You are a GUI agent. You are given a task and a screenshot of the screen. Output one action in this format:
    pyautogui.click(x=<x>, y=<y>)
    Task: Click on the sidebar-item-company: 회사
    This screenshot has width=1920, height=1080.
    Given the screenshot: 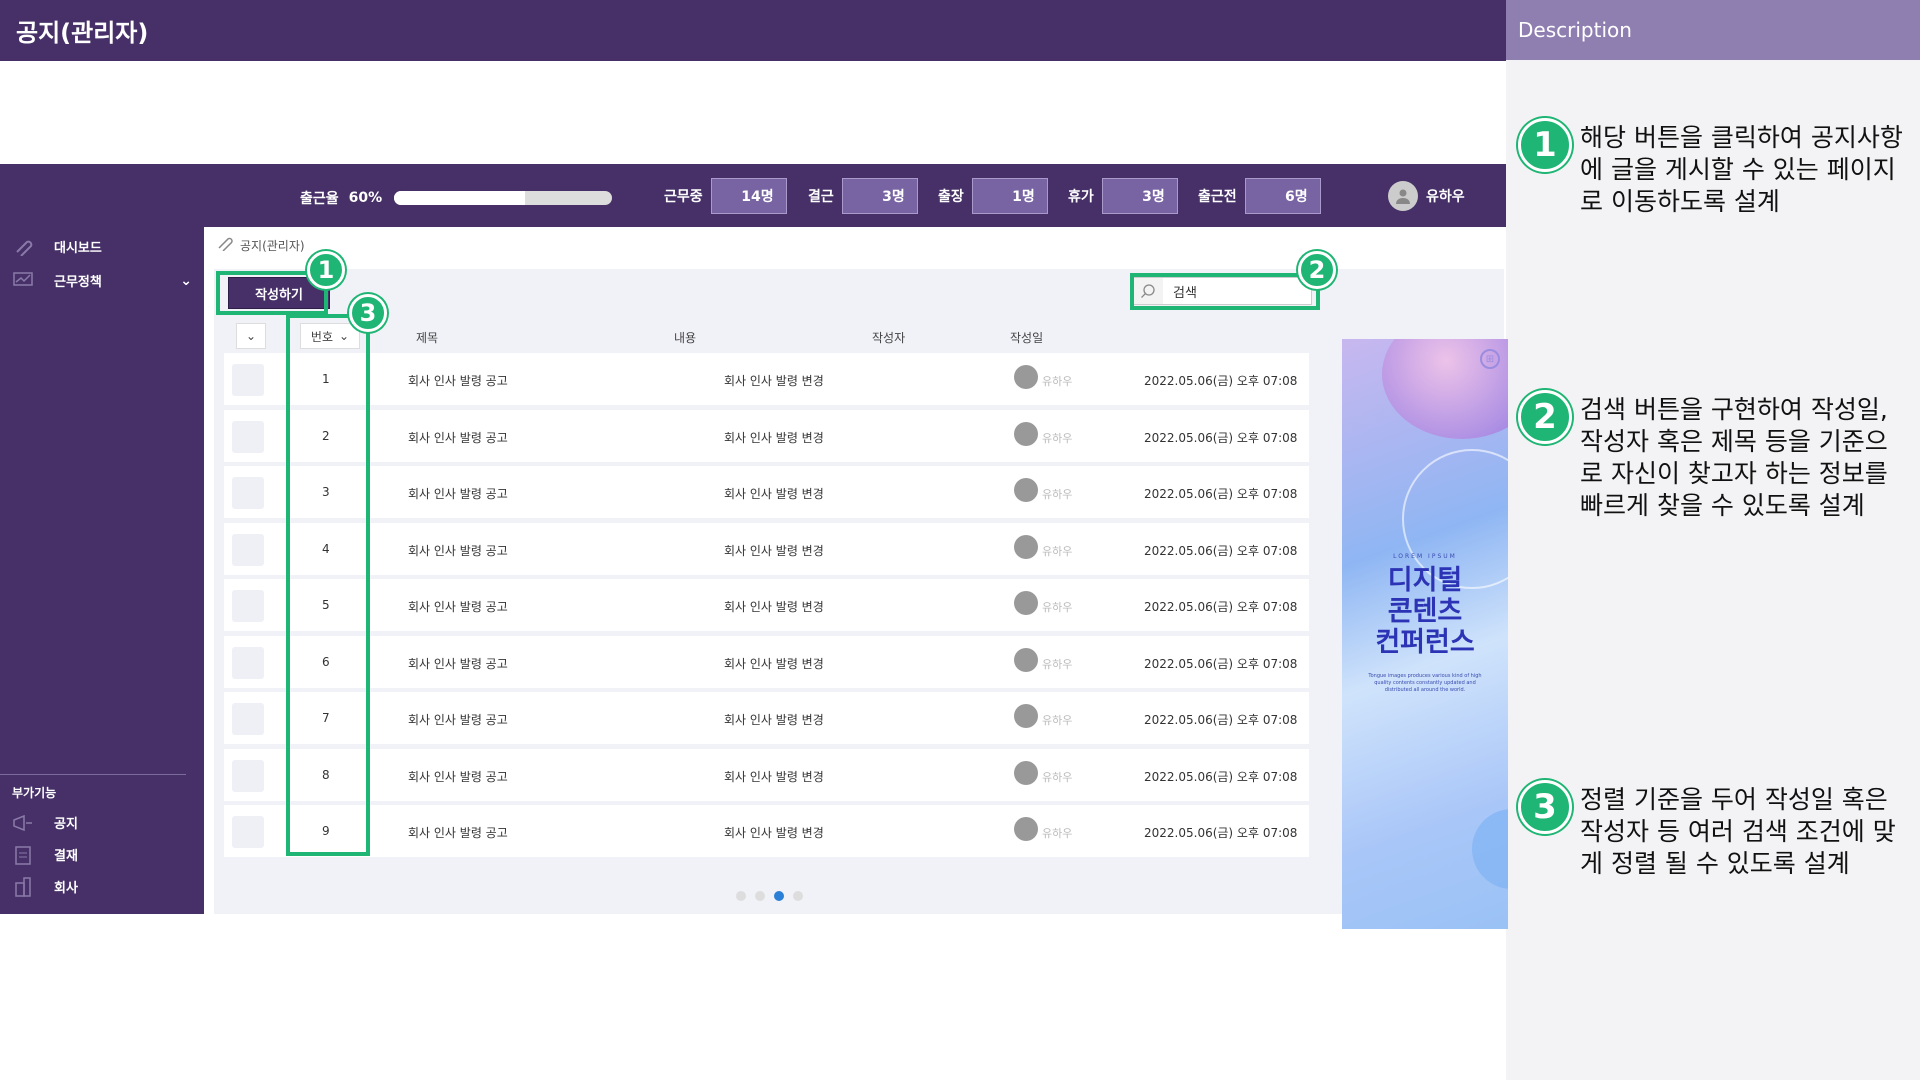 What is the action you would take?
    pyautogui.click(x=102, y=886)
    